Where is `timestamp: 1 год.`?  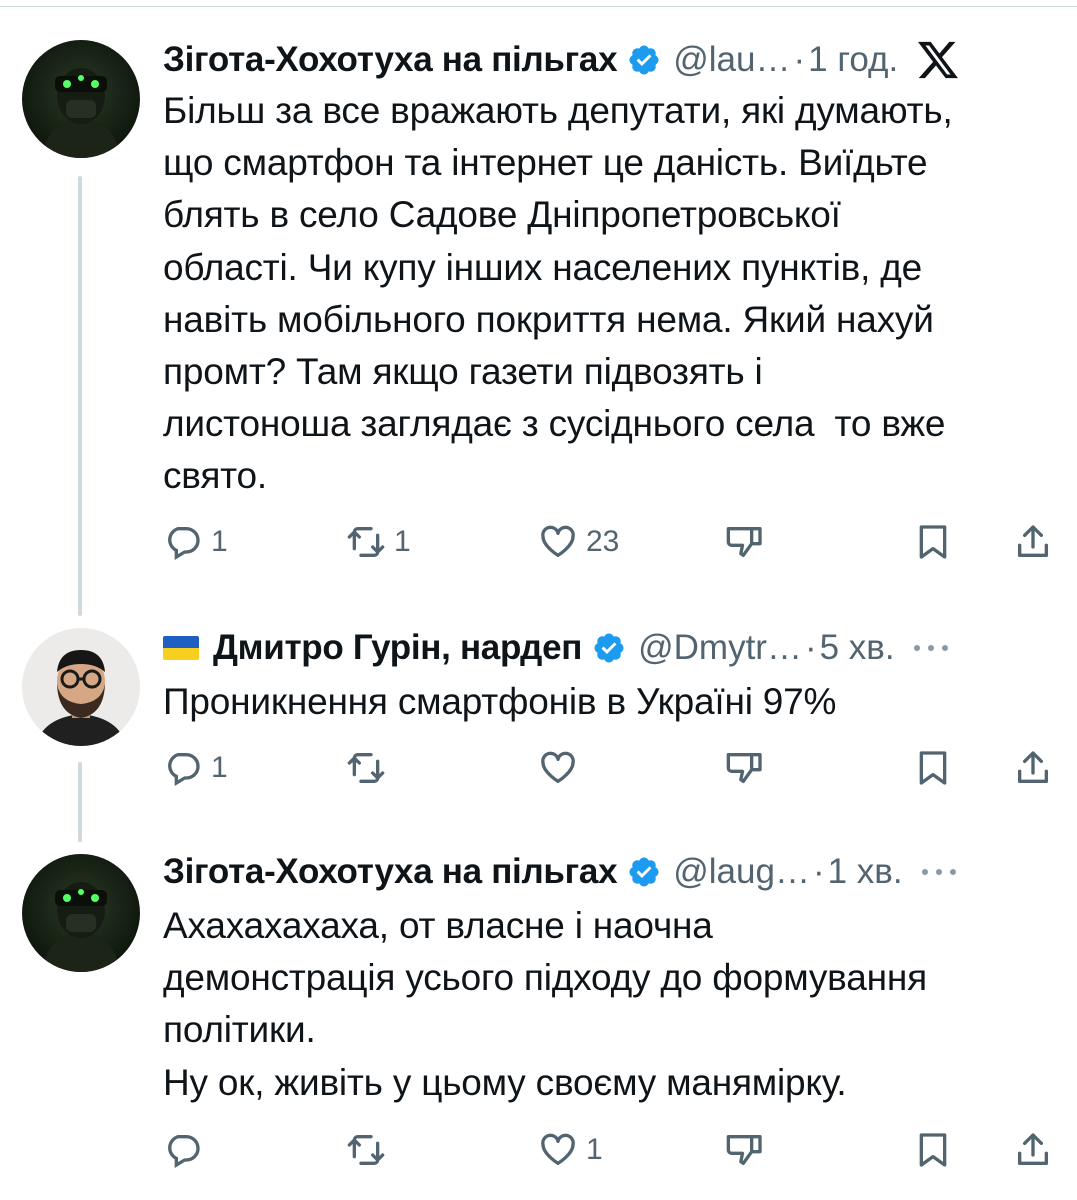 timestamp: 1 год. is located at coordinates (853, 60).